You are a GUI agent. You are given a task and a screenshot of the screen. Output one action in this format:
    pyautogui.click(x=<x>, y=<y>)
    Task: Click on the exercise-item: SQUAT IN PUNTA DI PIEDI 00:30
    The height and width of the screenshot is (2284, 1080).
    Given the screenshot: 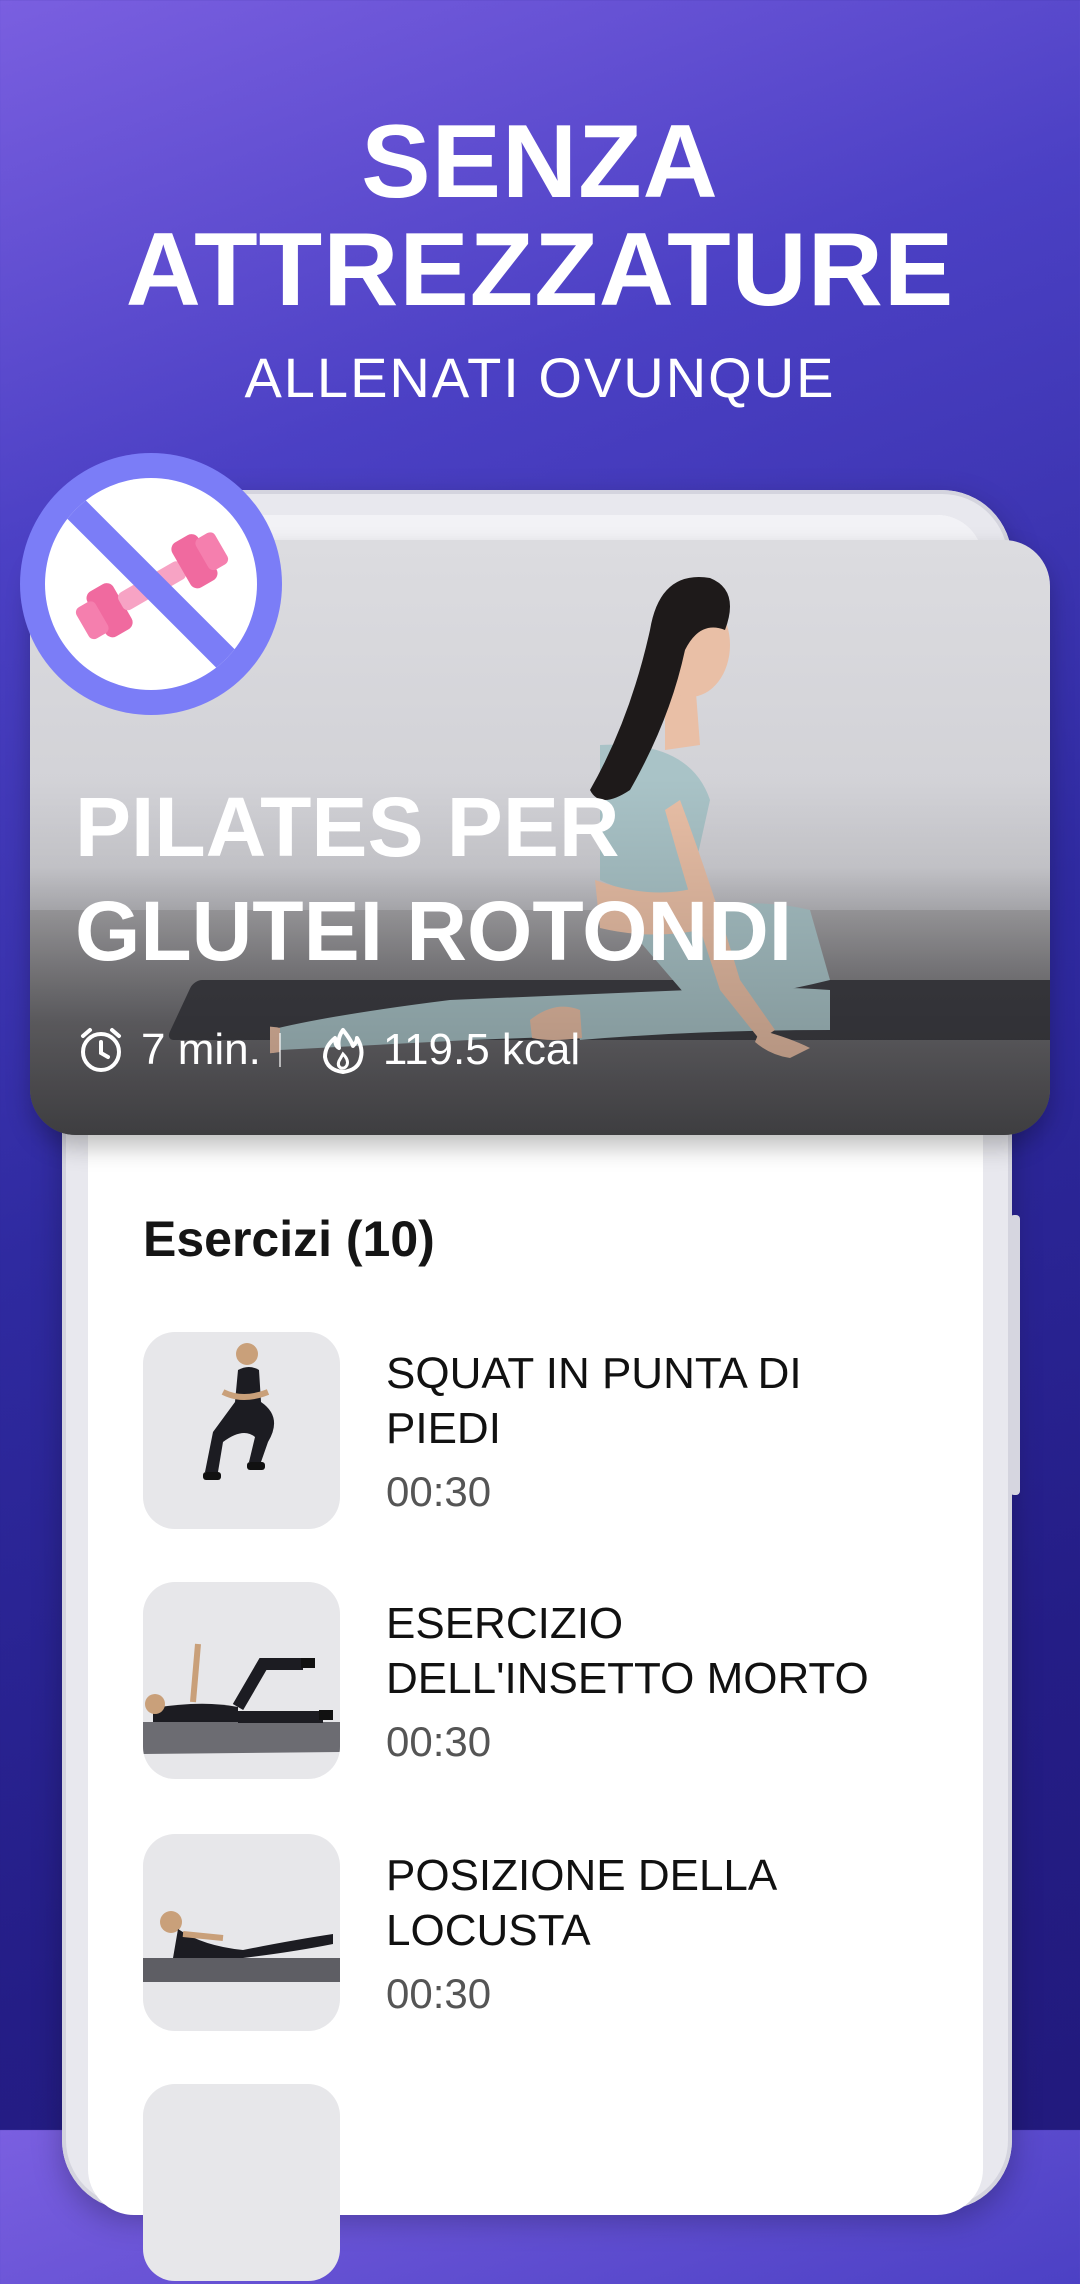 What is the action you would take?
    pyautogui.click(x=573, y=1432)
    